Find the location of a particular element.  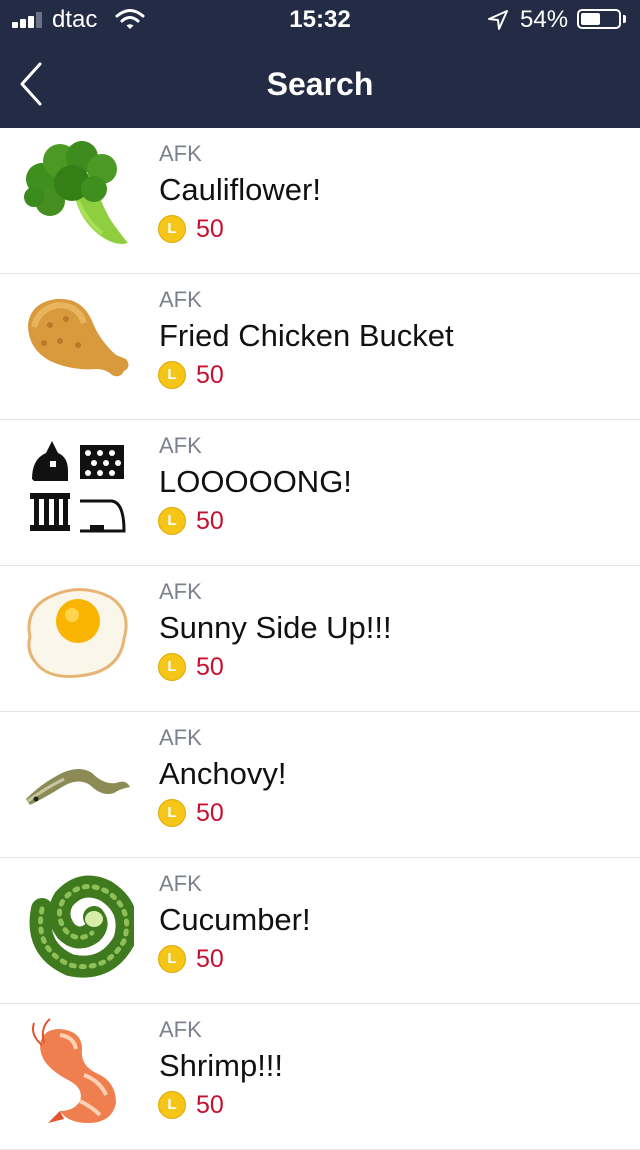

fried-chicken-thumbnail is located at coordinates (78, 337).